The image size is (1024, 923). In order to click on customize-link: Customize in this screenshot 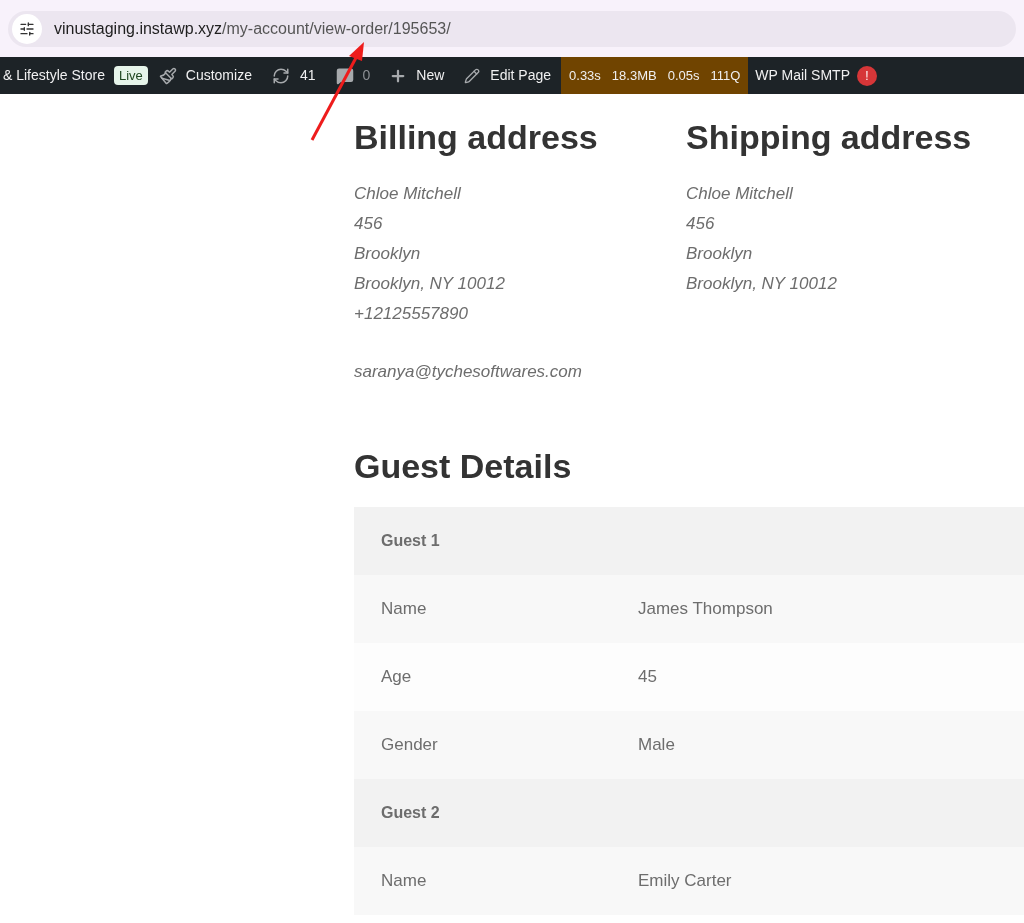, I will do `click(218, 75)`.